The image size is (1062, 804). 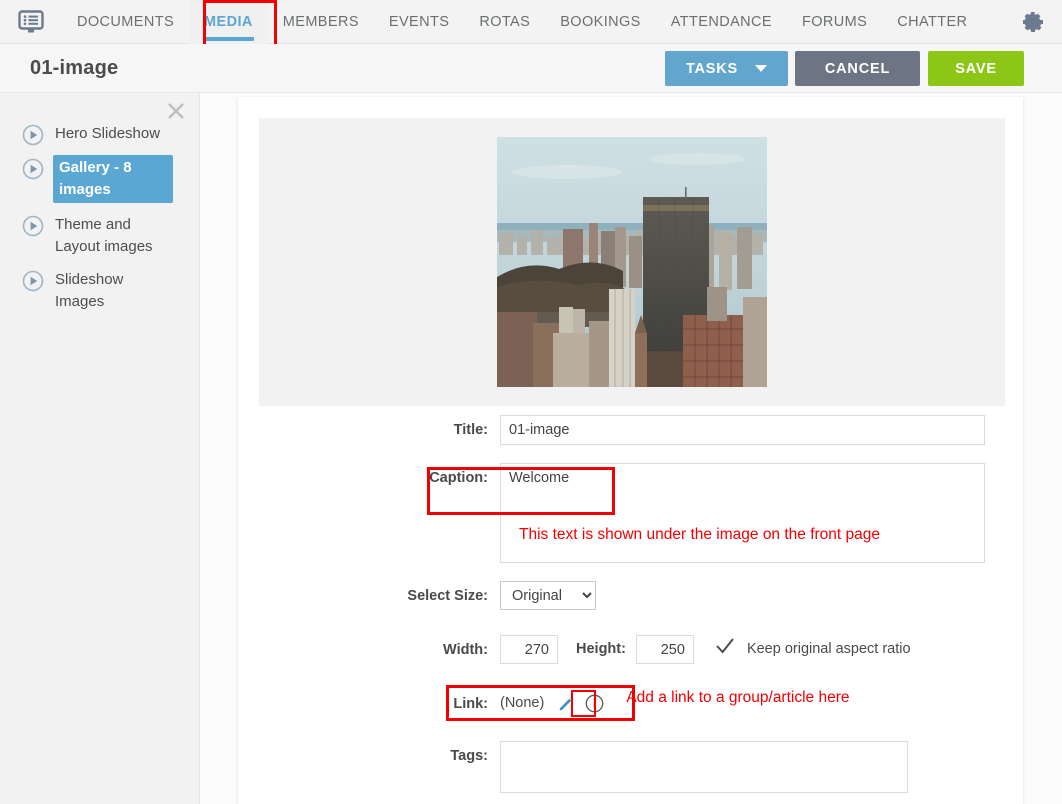 I want to click on sidebar-item-hero-slideshow: Hero Slideshow, so click(x=100, y=134).